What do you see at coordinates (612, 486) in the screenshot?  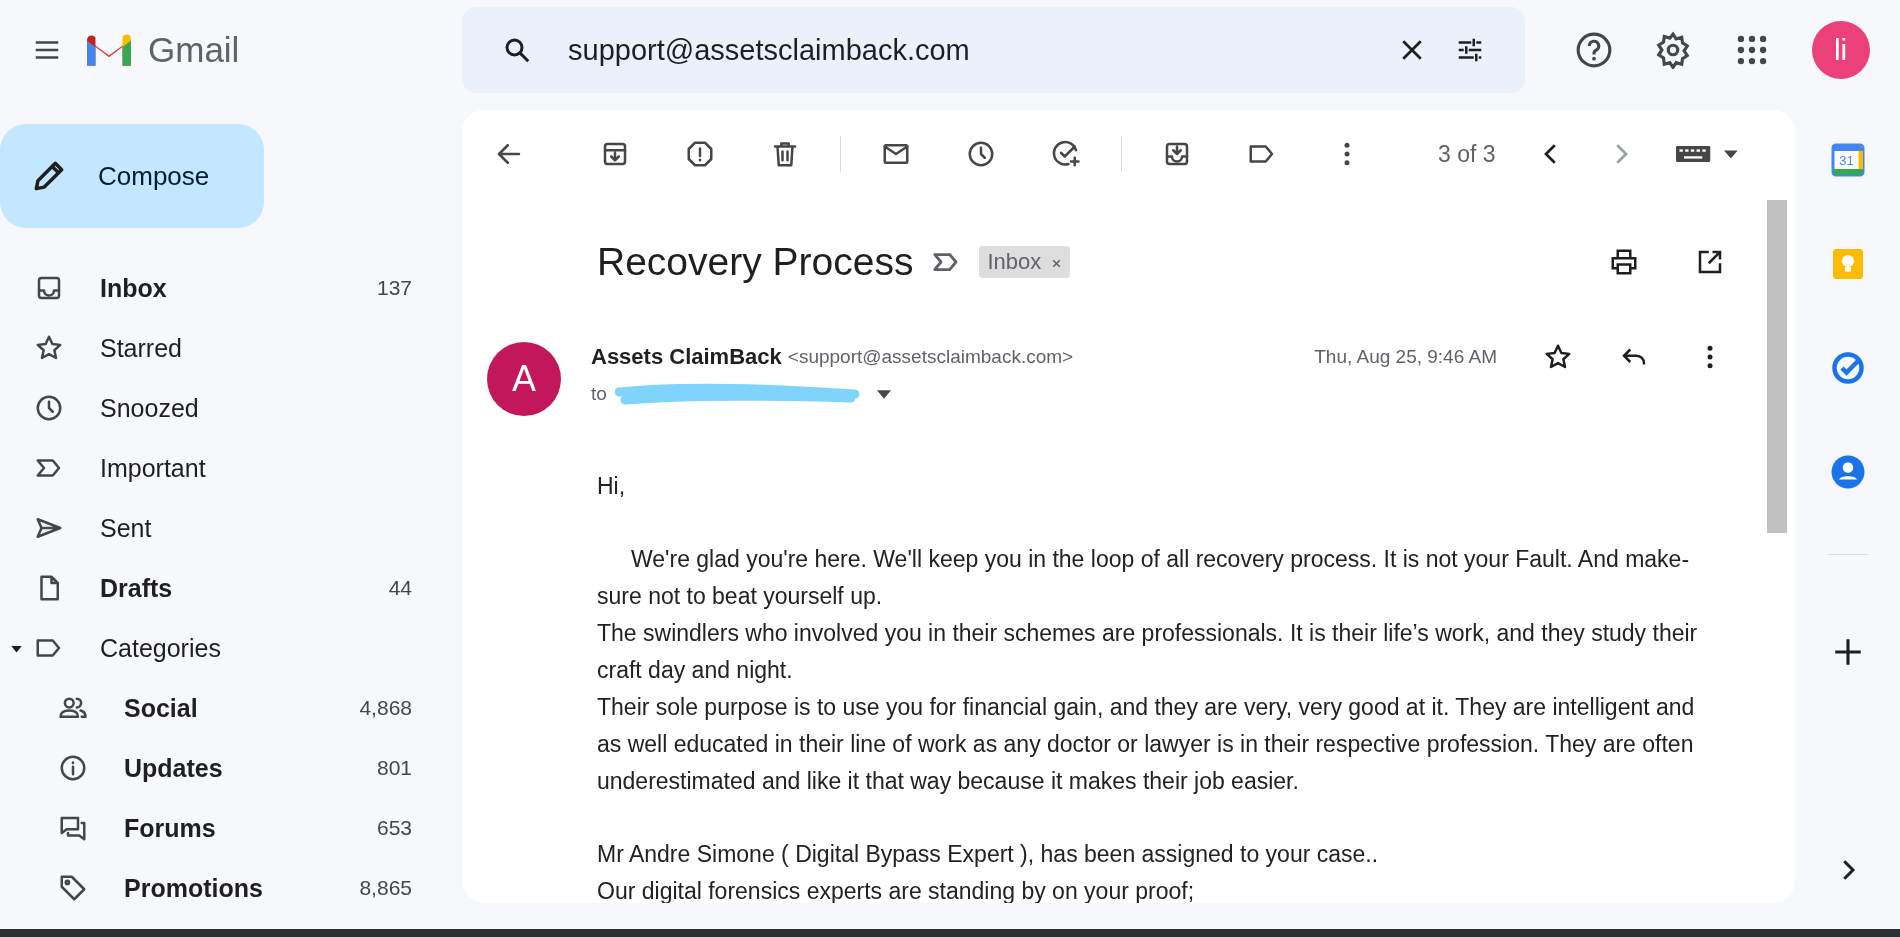 I see `body-paragraph: Hi,` at bounding box center [612, 486].